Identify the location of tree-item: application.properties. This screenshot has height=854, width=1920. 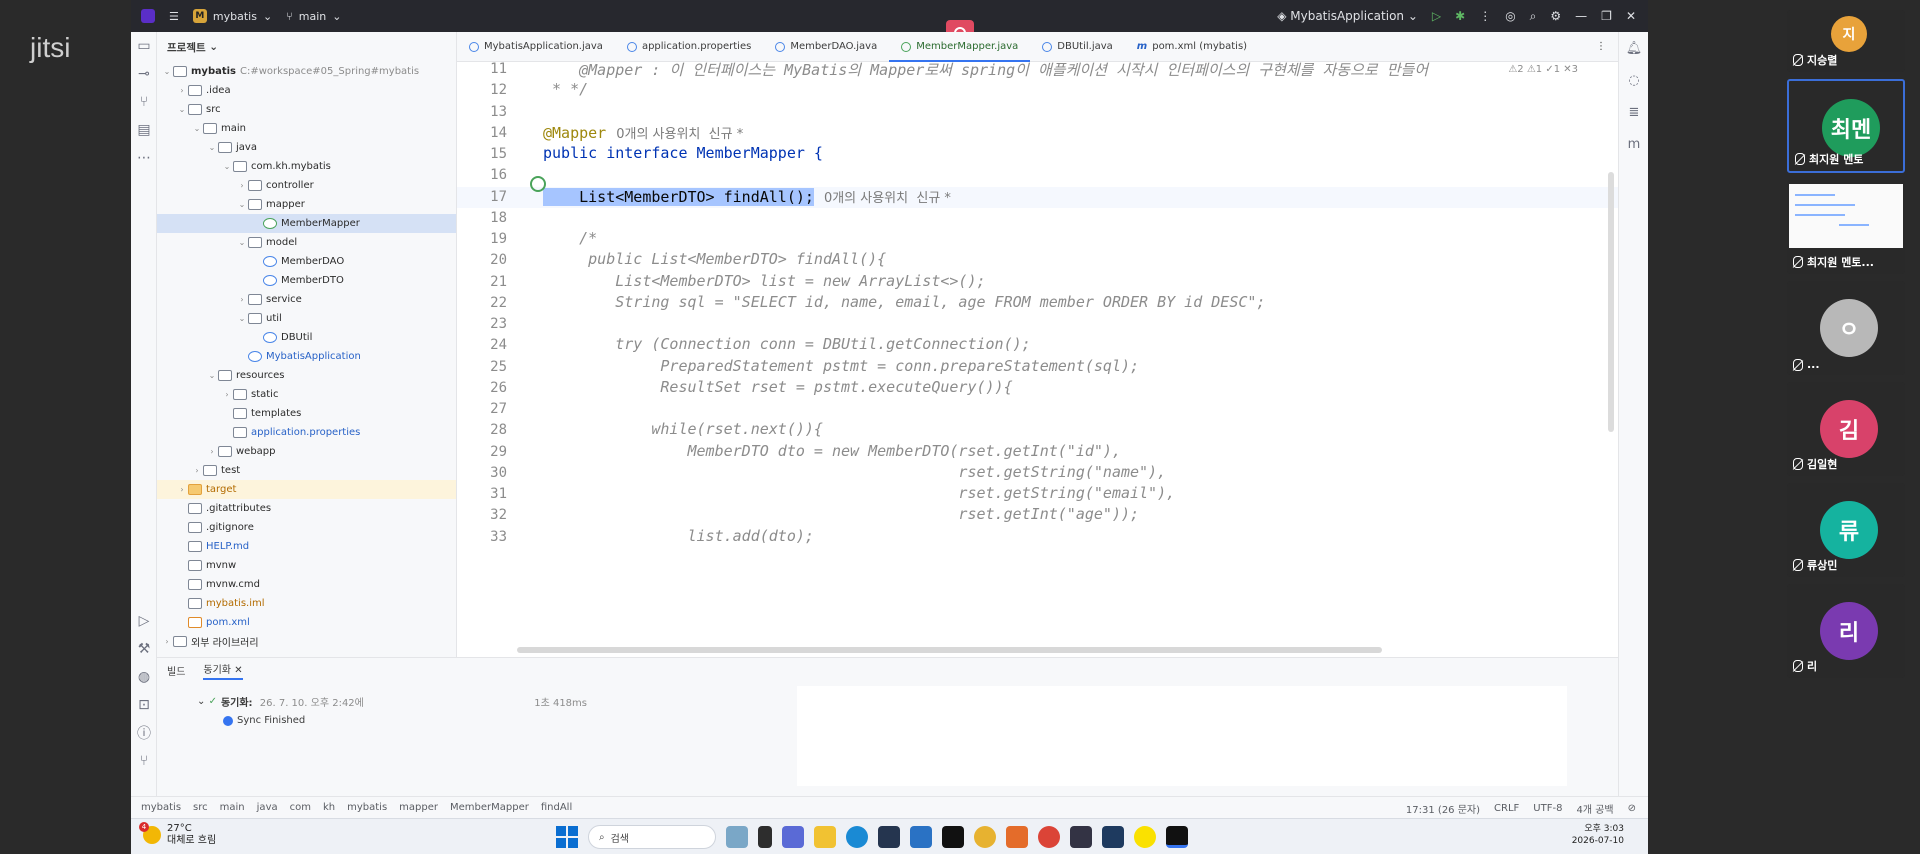
(306, 432).